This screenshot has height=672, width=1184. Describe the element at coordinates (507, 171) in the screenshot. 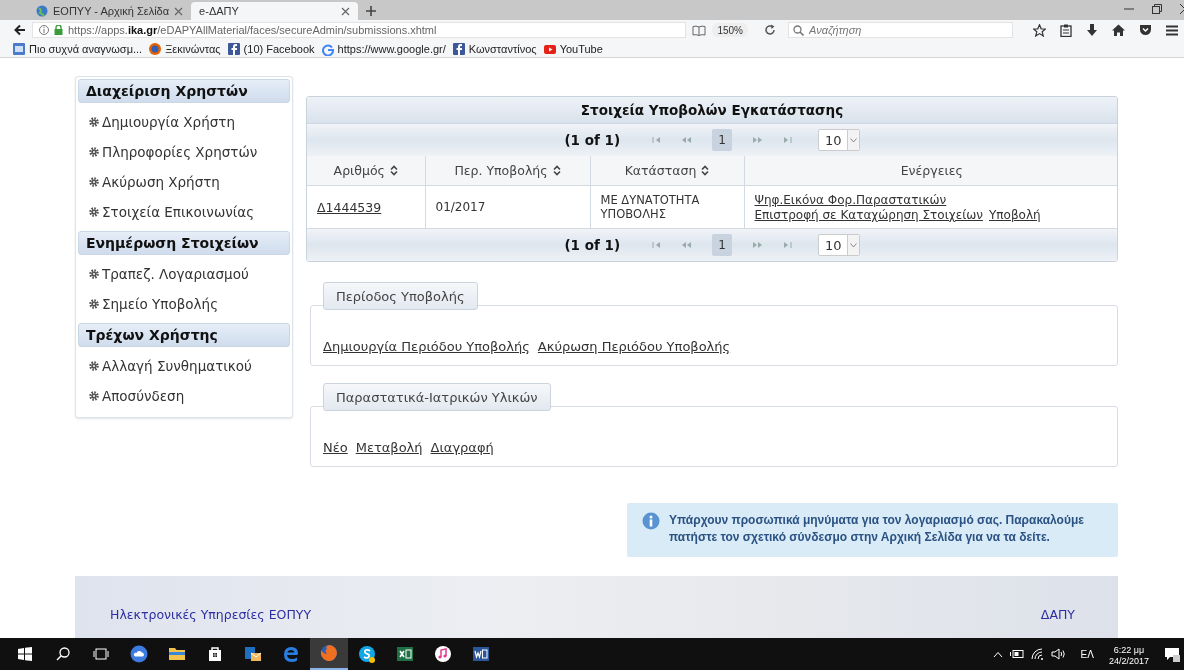

I see `column-header: Περ. Υποβολής` at that location.